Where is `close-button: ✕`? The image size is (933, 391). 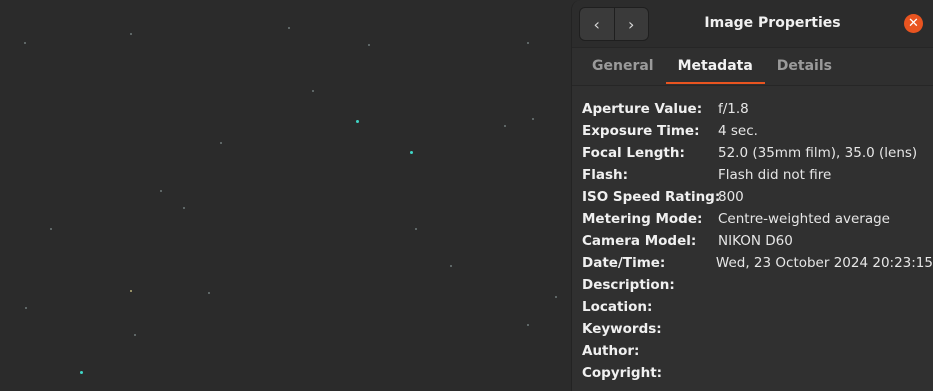
close-button: ✕ is located at coordinates (913, 23).